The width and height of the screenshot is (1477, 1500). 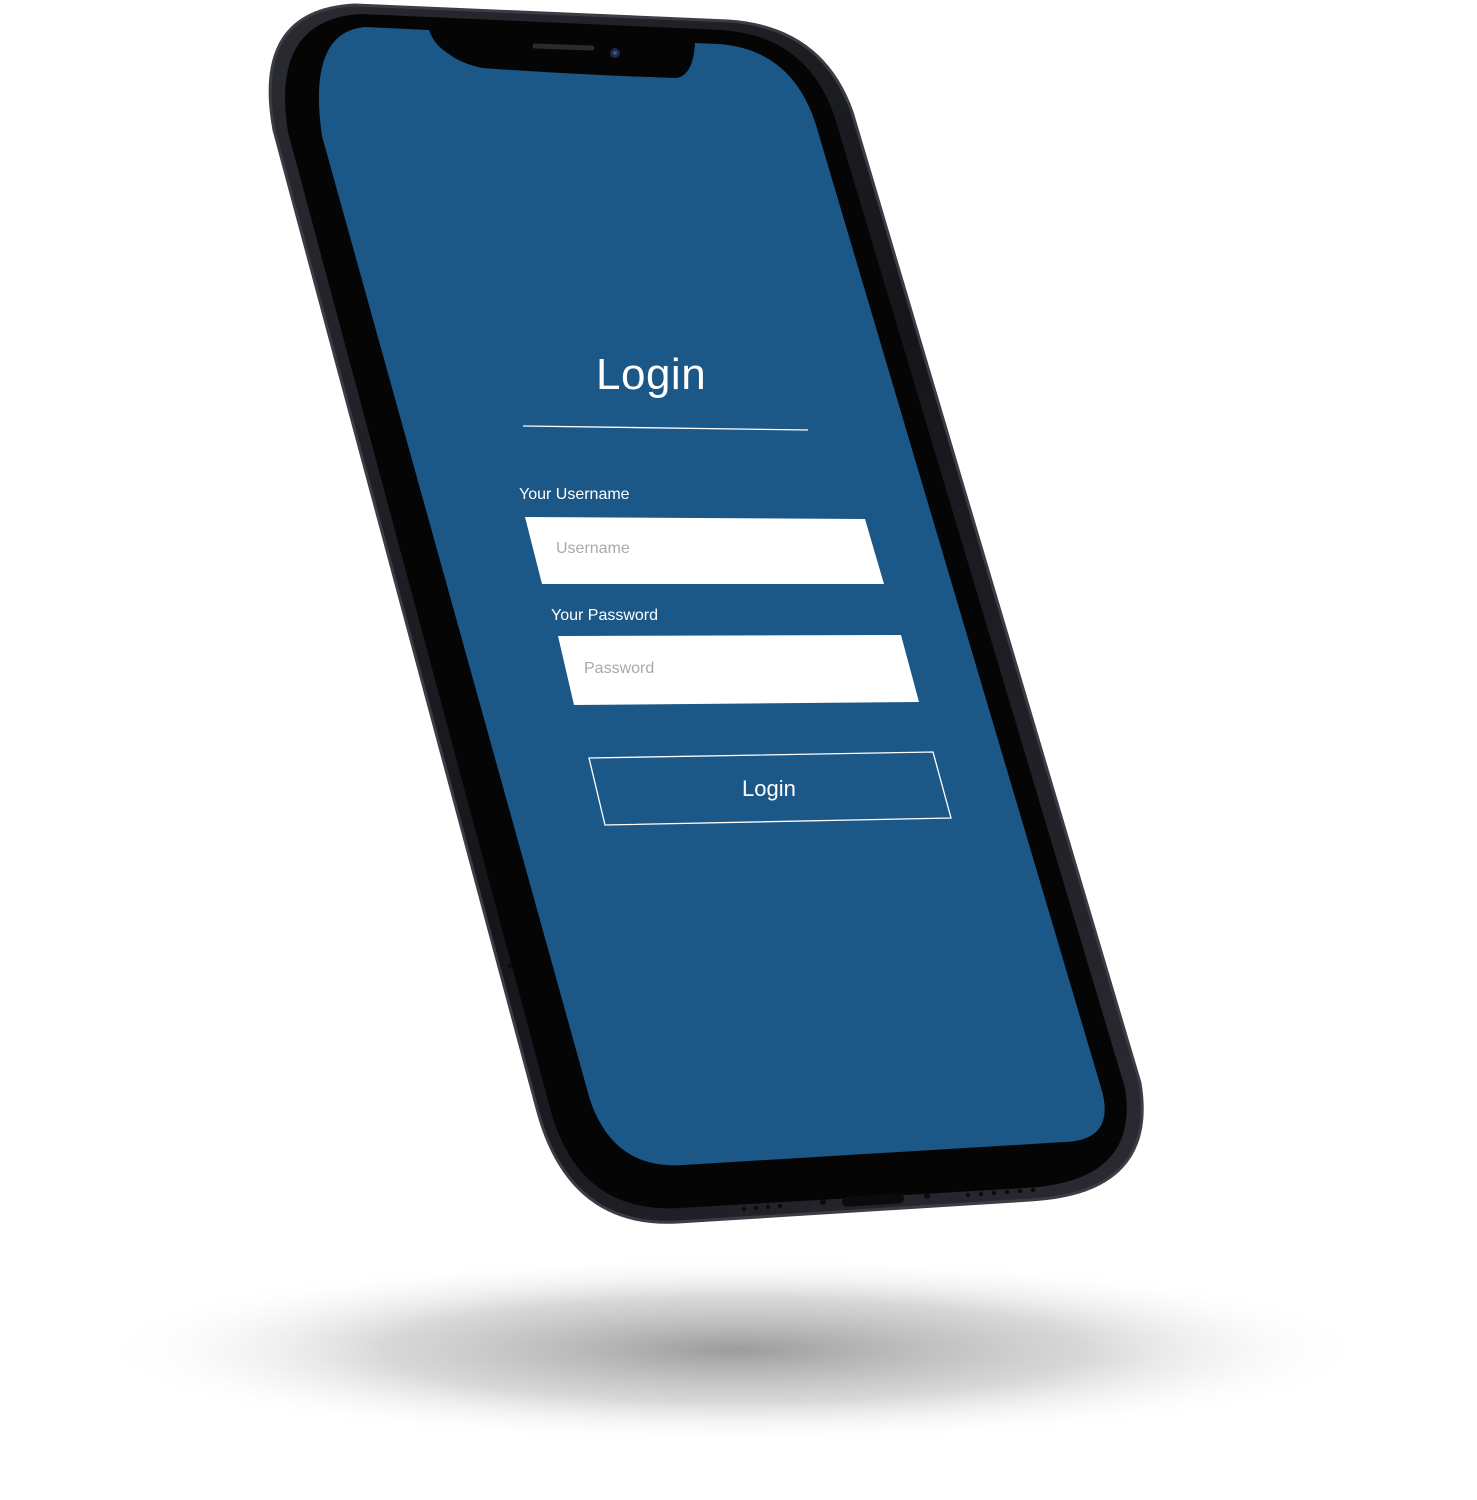 I want to click on title-divider, so click(x=665, y=428).